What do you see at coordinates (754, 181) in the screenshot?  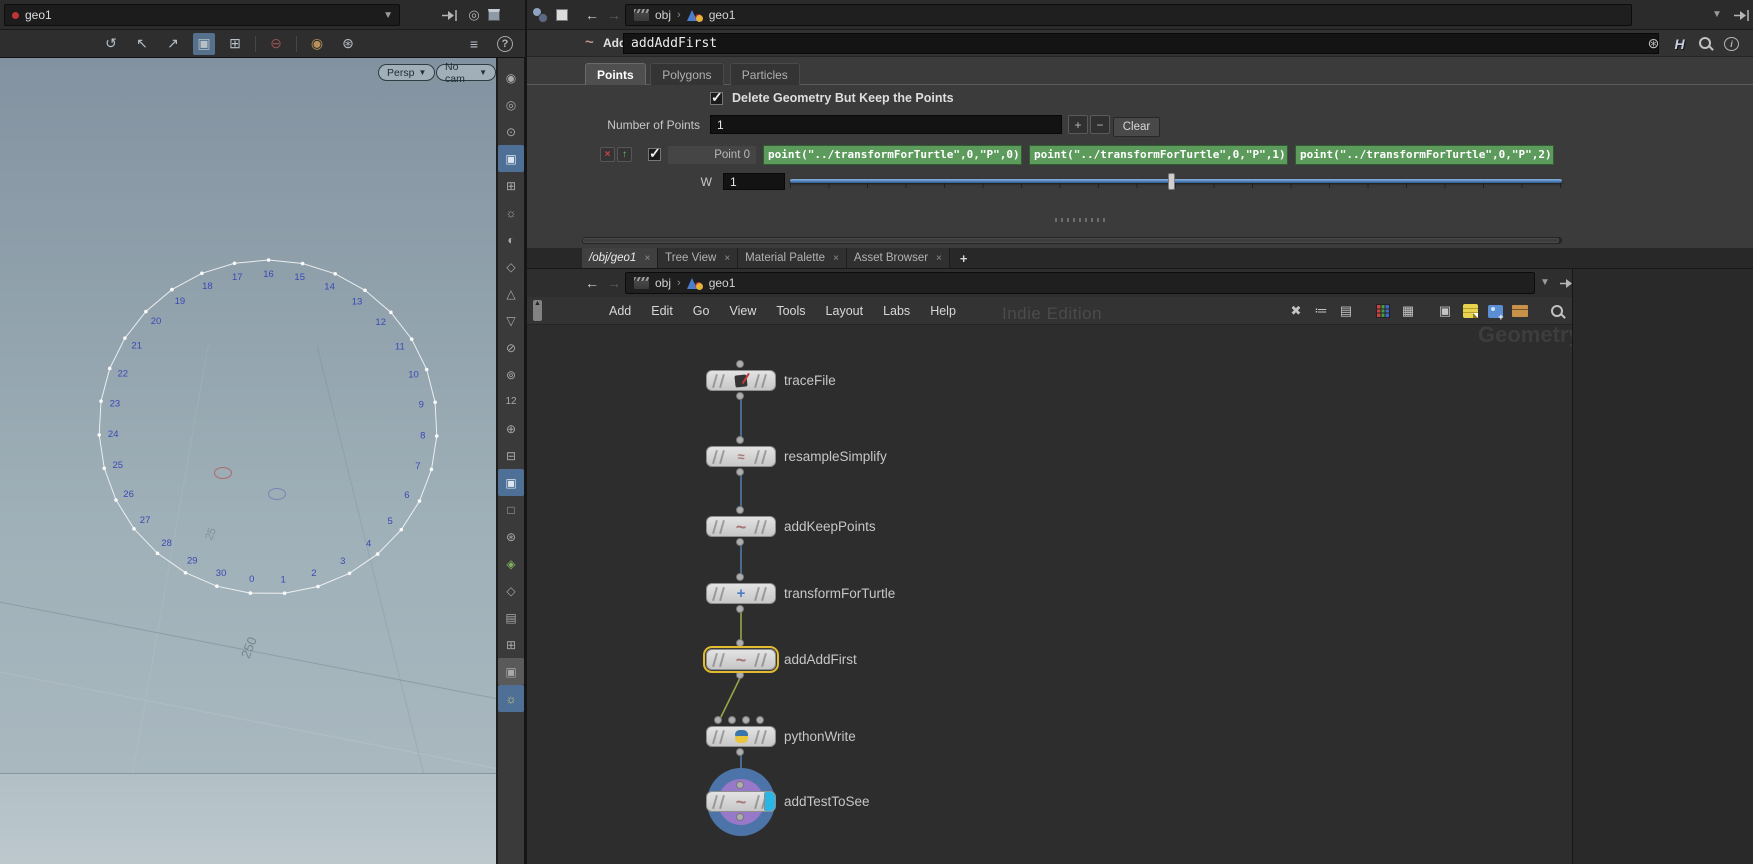 I see `weight-field: 1` at bounding box center [754, 181].